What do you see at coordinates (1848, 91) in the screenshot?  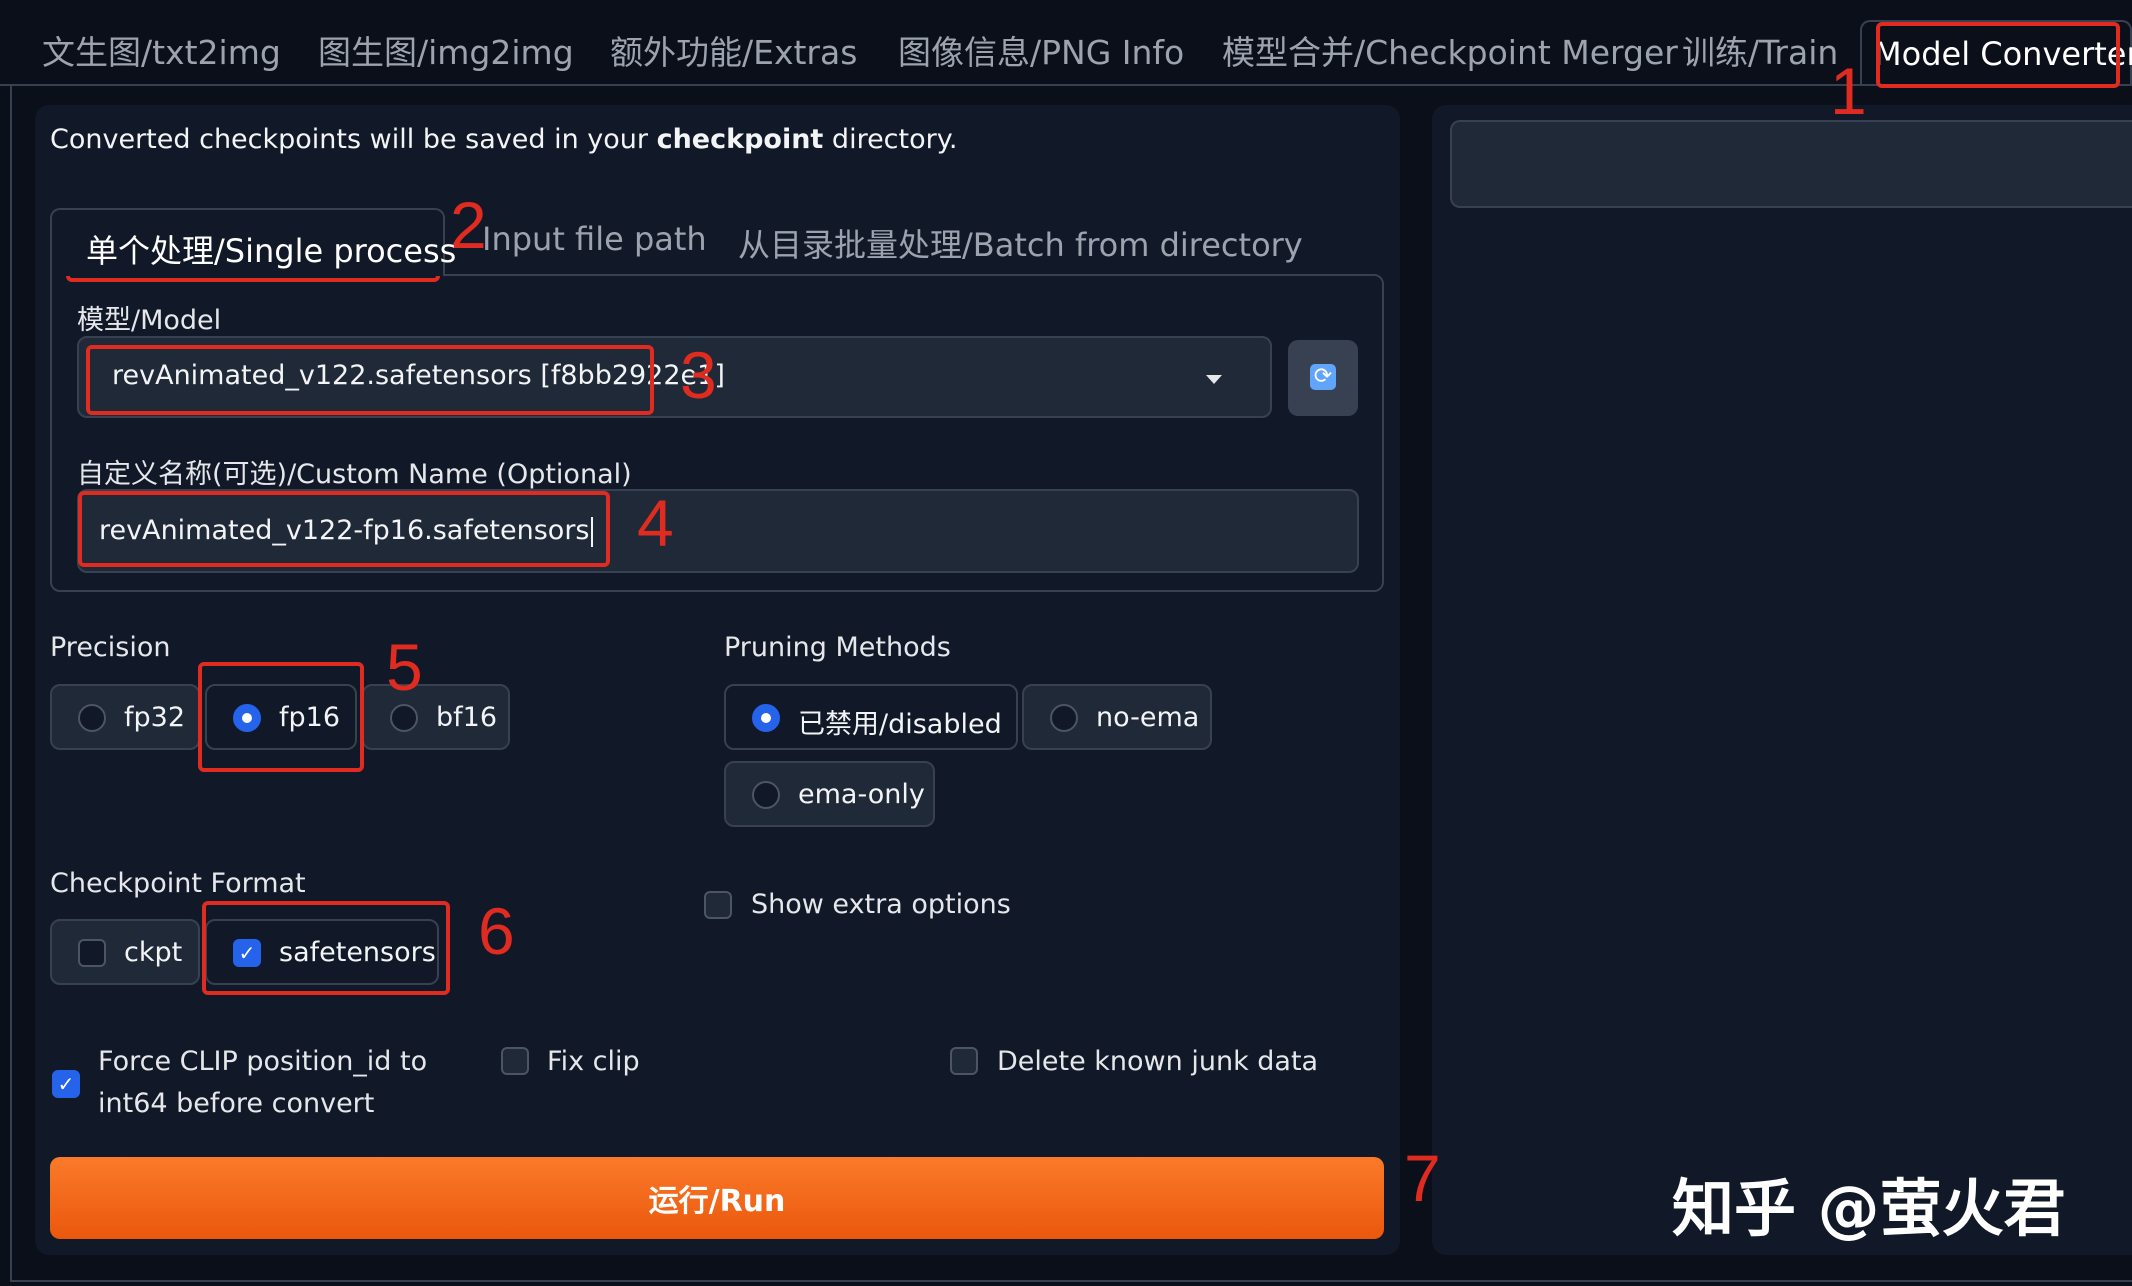 I see `annotation-number-1: 1` at bounding box center [1848, 91].